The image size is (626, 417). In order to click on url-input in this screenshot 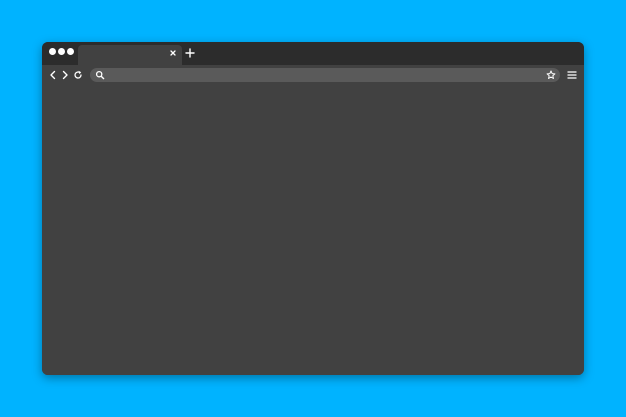, I will do `click(323, 75)`.